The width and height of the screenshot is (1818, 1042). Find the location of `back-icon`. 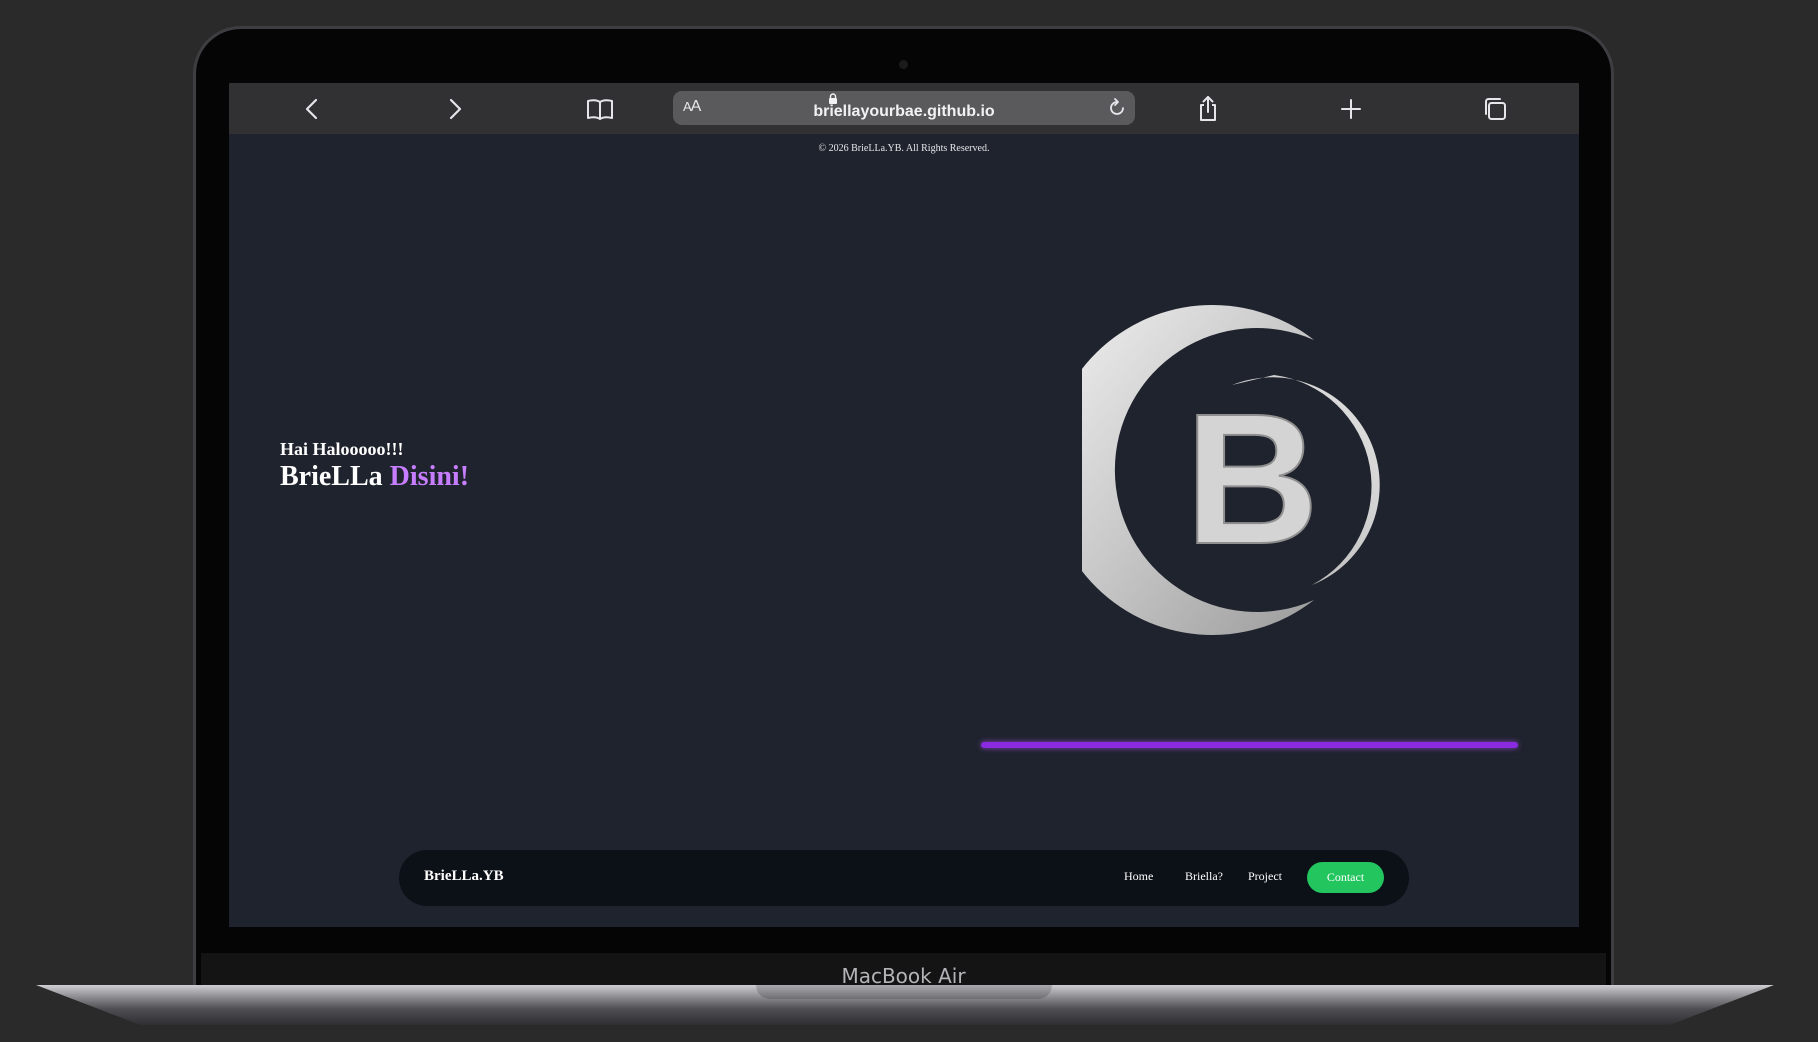

back-icon is located at coordinates (312, 109).